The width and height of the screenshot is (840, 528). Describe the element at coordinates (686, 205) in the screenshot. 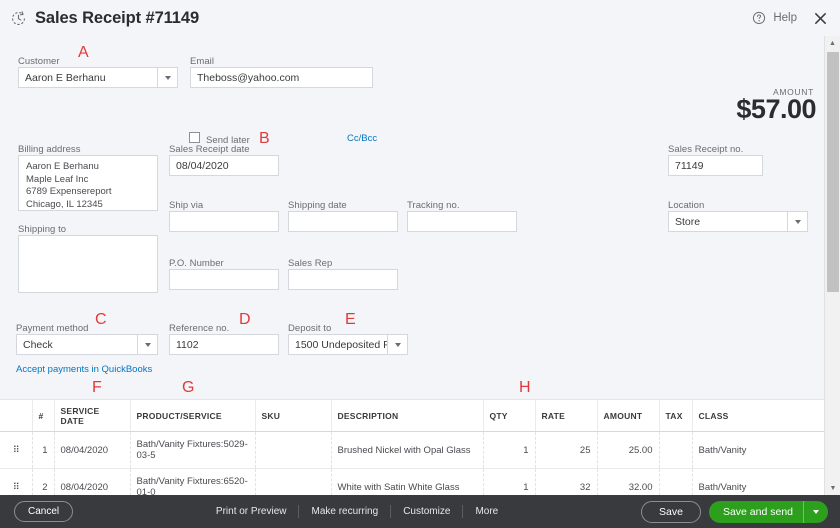

I see `location-label: Location` at that location.